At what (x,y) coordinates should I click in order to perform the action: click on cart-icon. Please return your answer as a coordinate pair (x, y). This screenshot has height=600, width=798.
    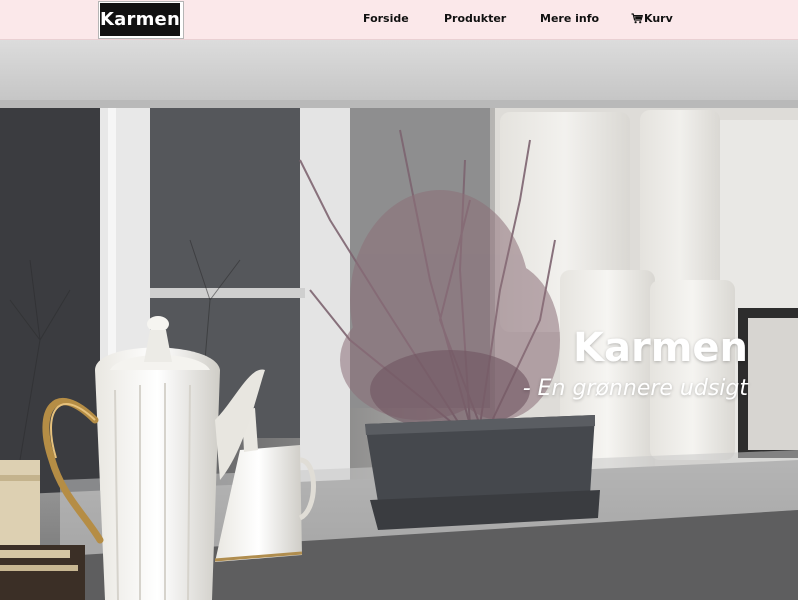
    Looking at the image, I should click on (637, 18).